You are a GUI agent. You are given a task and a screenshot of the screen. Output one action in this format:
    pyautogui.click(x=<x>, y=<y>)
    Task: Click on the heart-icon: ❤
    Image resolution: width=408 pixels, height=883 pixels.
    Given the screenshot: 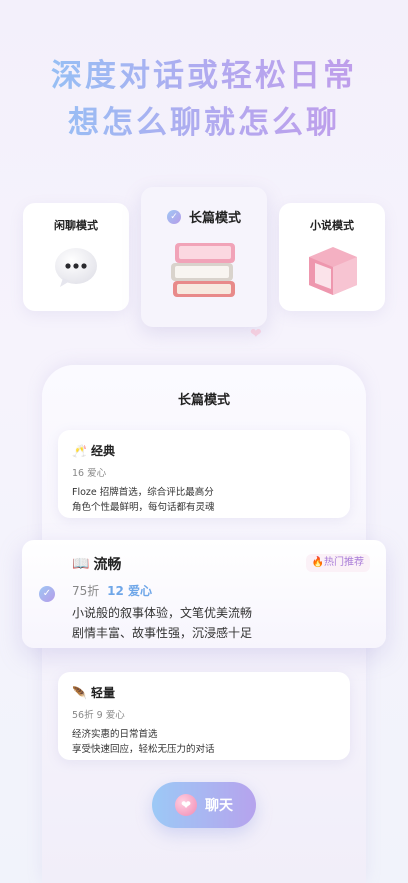 What is the action you would take?
    pyautogui.click(x=186, y=805)
    